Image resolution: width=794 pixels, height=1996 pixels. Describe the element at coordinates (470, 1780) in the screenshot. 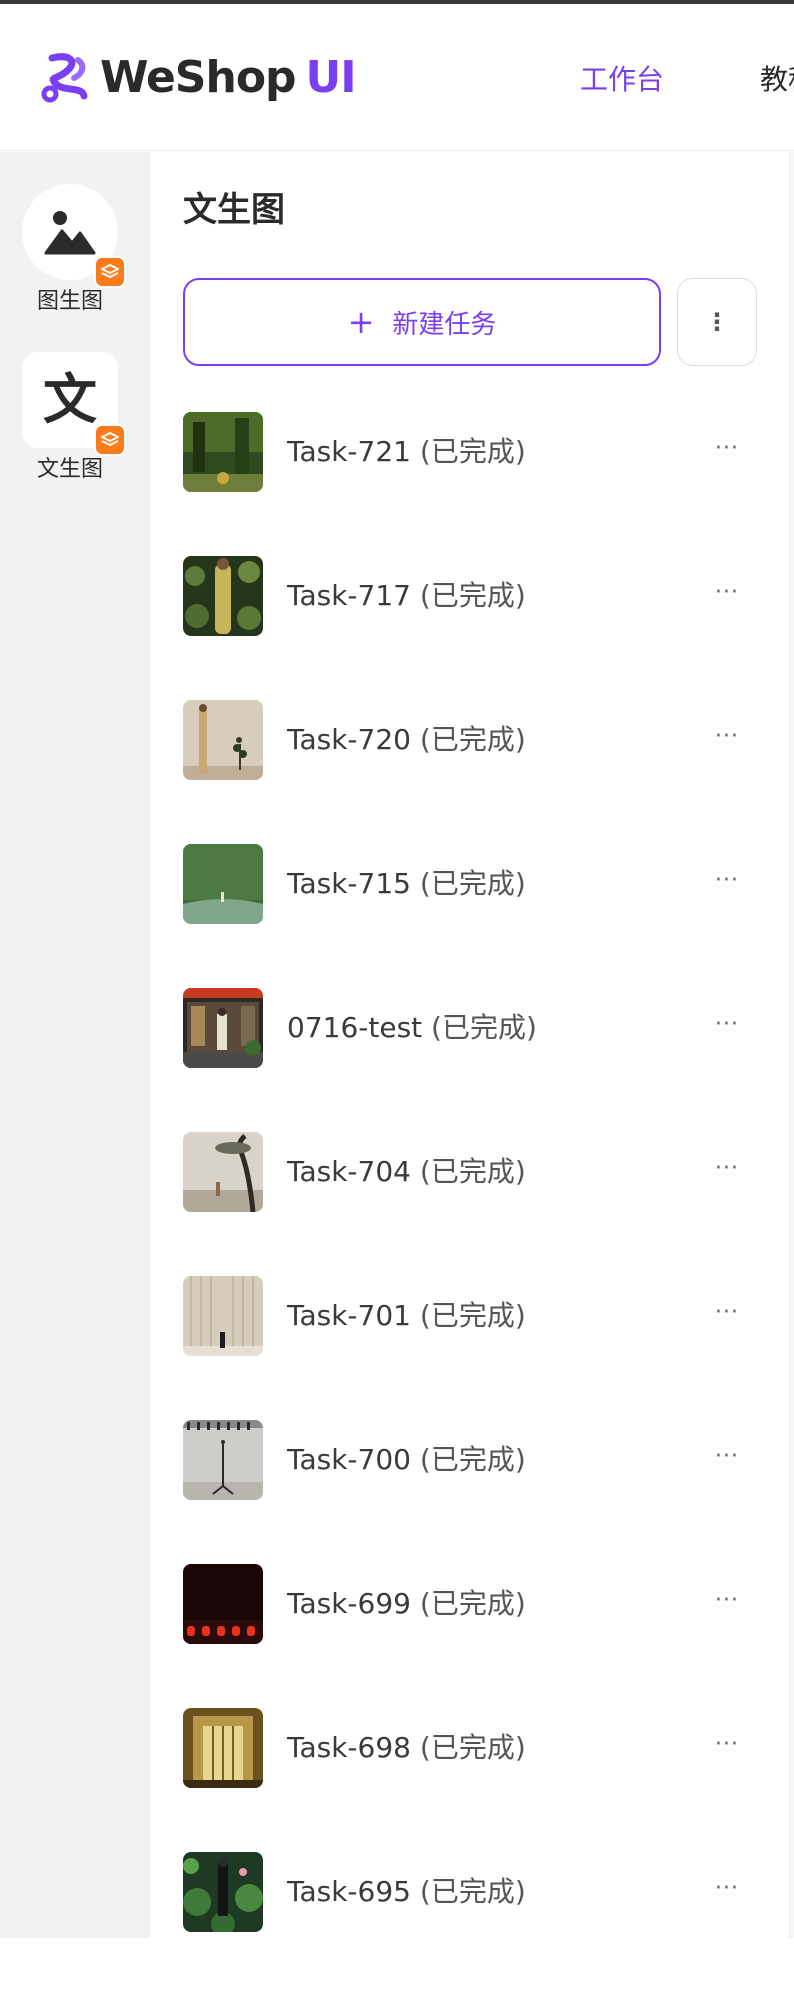

I see `task-row: Task-698 (已完成) ···` at that location.